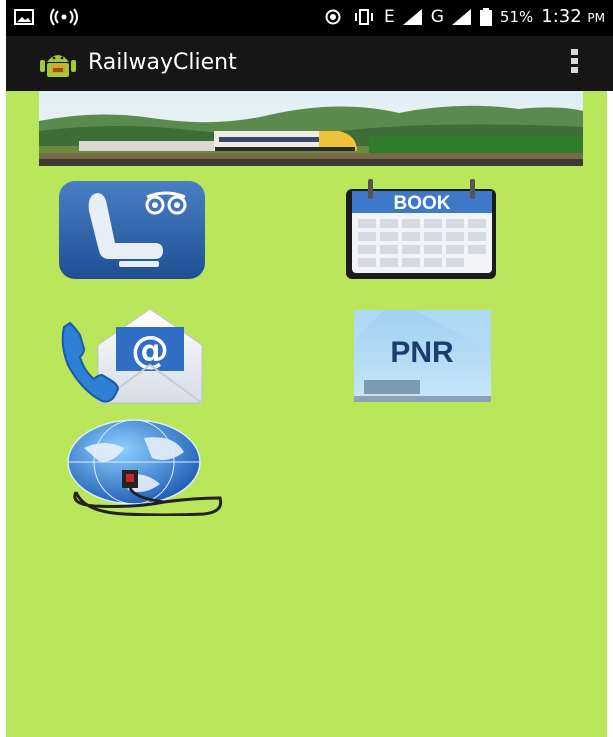 The height and width of the screenshot is (737, 613). What do you see at coordinates (422, 203) in the screenshot?
I see `book-label: BOOK` at bounding box center [422, 203].